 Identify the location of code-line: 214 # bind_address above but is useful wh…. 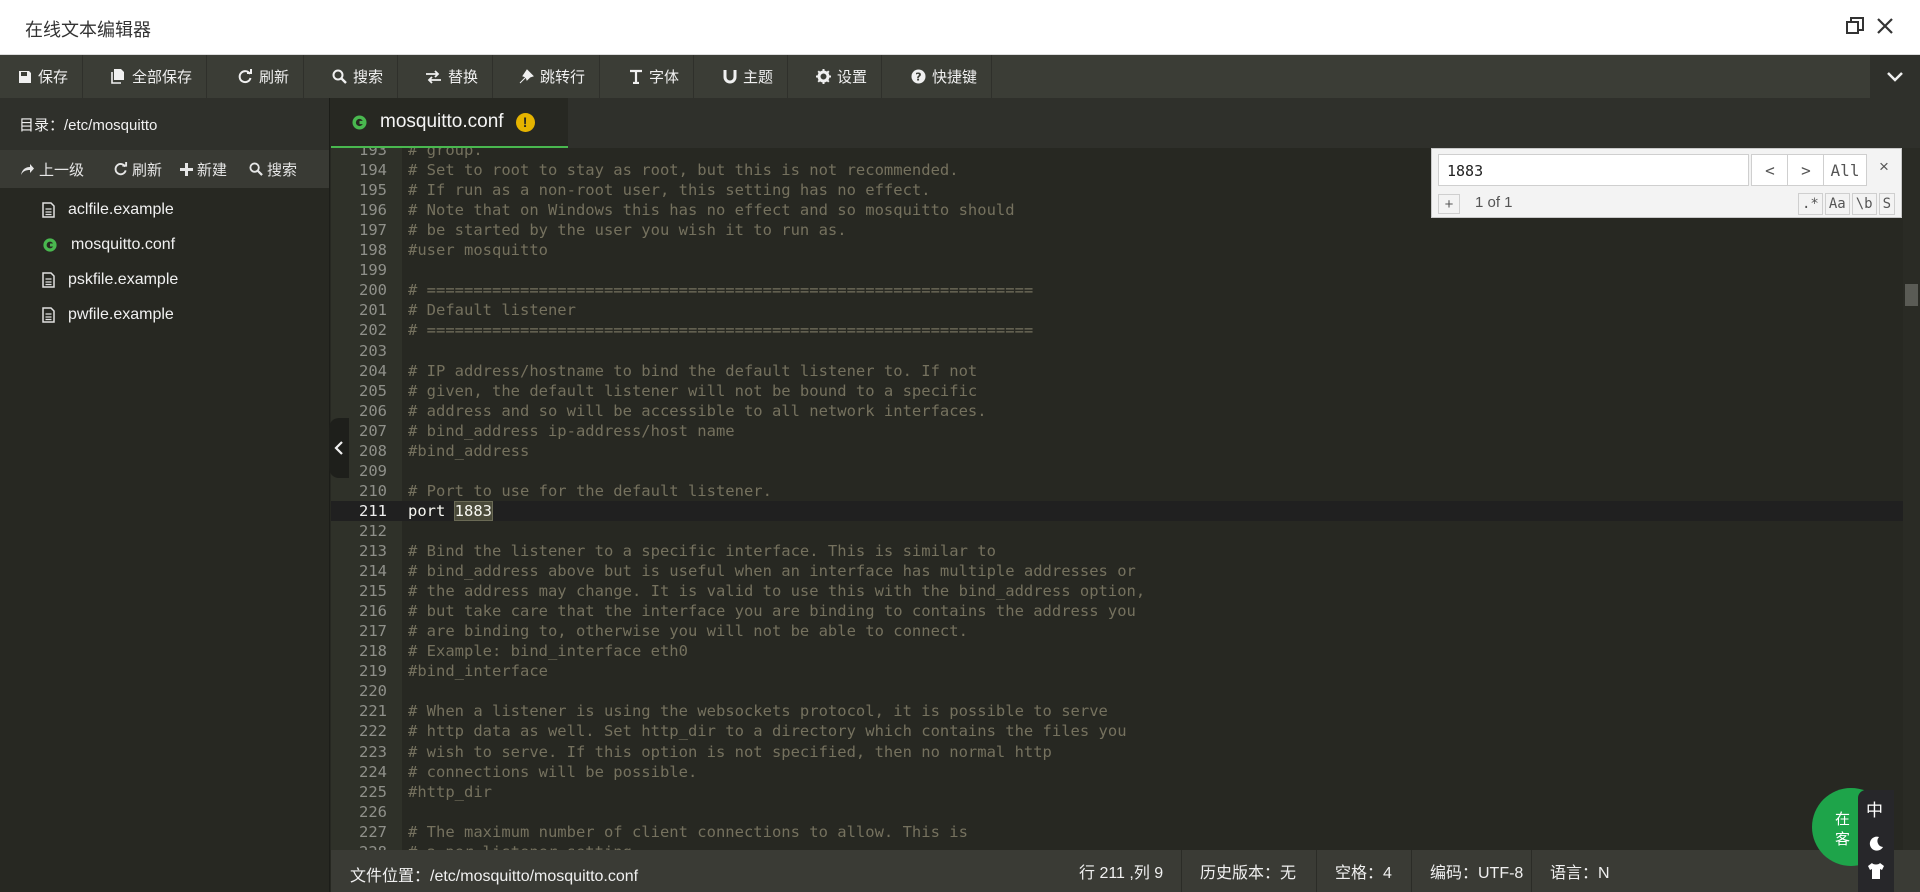
(1117, 571).